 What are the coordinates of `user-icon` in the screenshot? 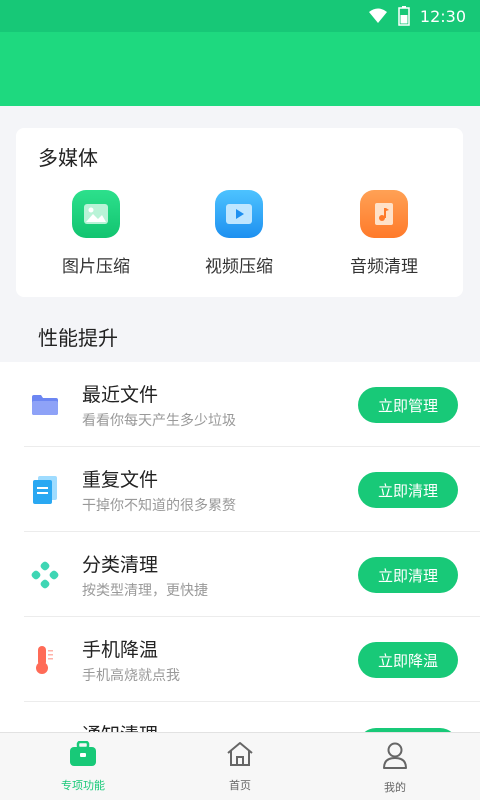 It's located at (395, 757).